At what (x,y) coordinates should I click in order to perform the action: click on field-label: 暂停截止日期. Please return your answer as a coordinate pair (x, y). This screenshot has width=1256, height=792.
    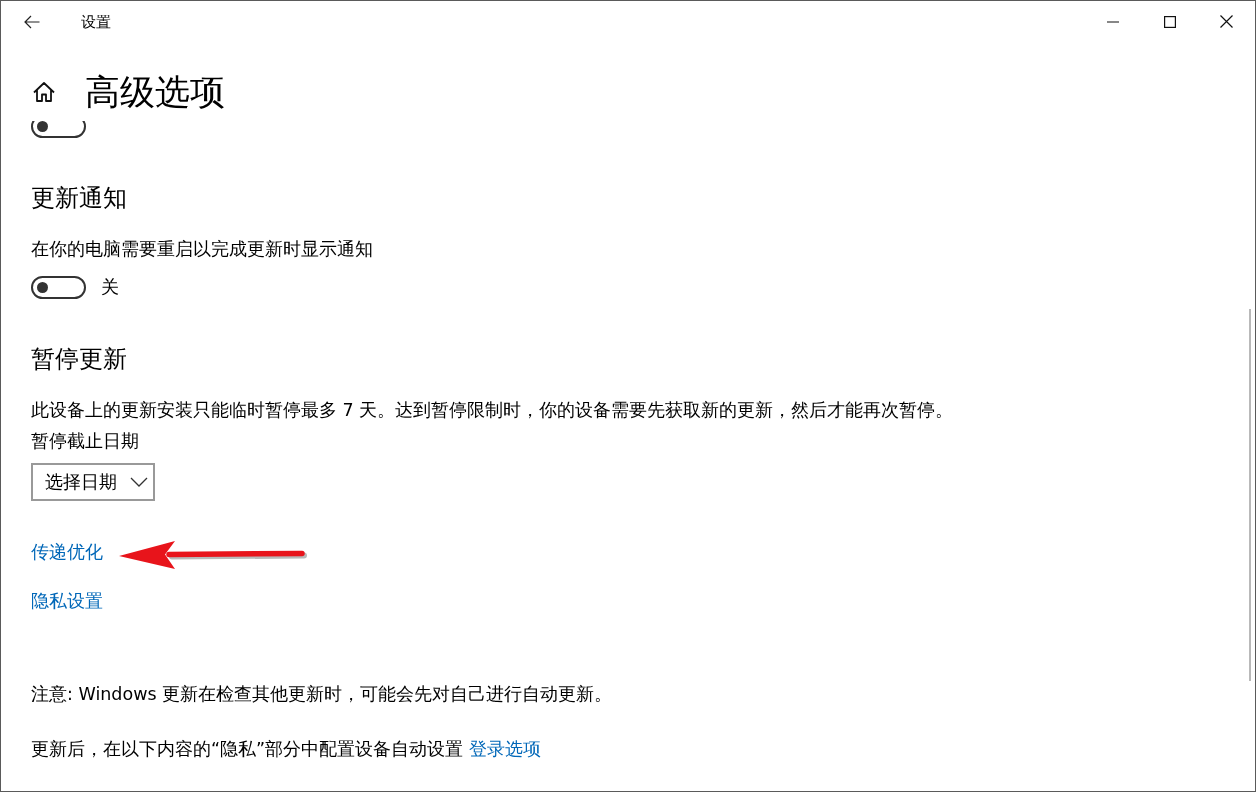
    Looking at the image, I should click on (85, 441).